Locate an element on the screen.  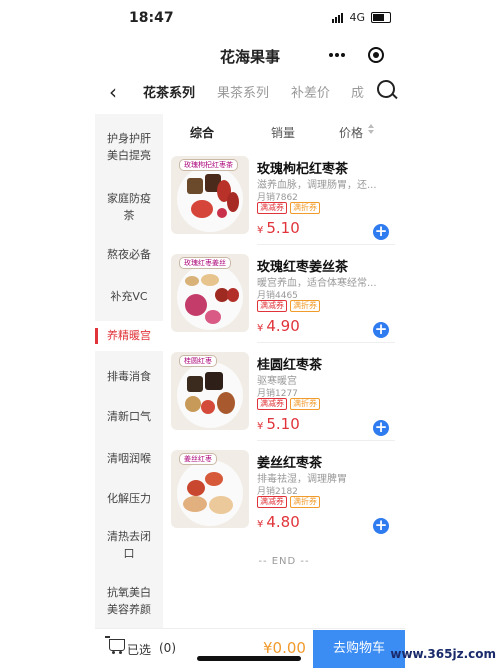
status-indicators: 4G is located at coordinates (361, 17).